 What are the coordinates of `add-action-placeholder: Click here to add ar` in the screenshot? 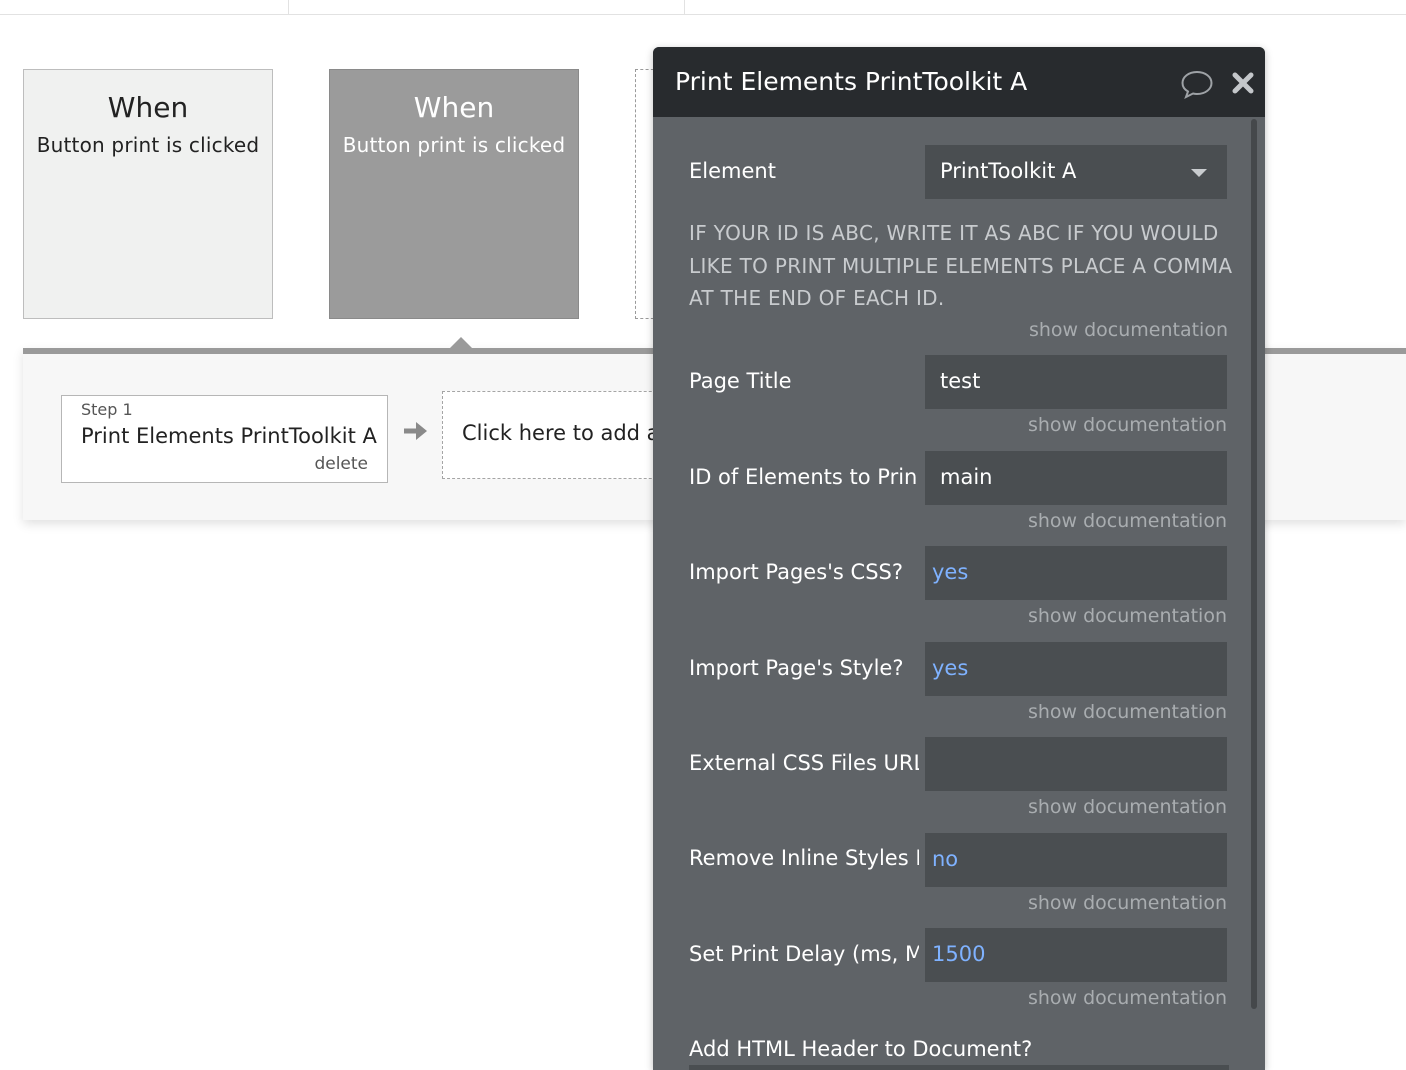 It's located at (562, 435).